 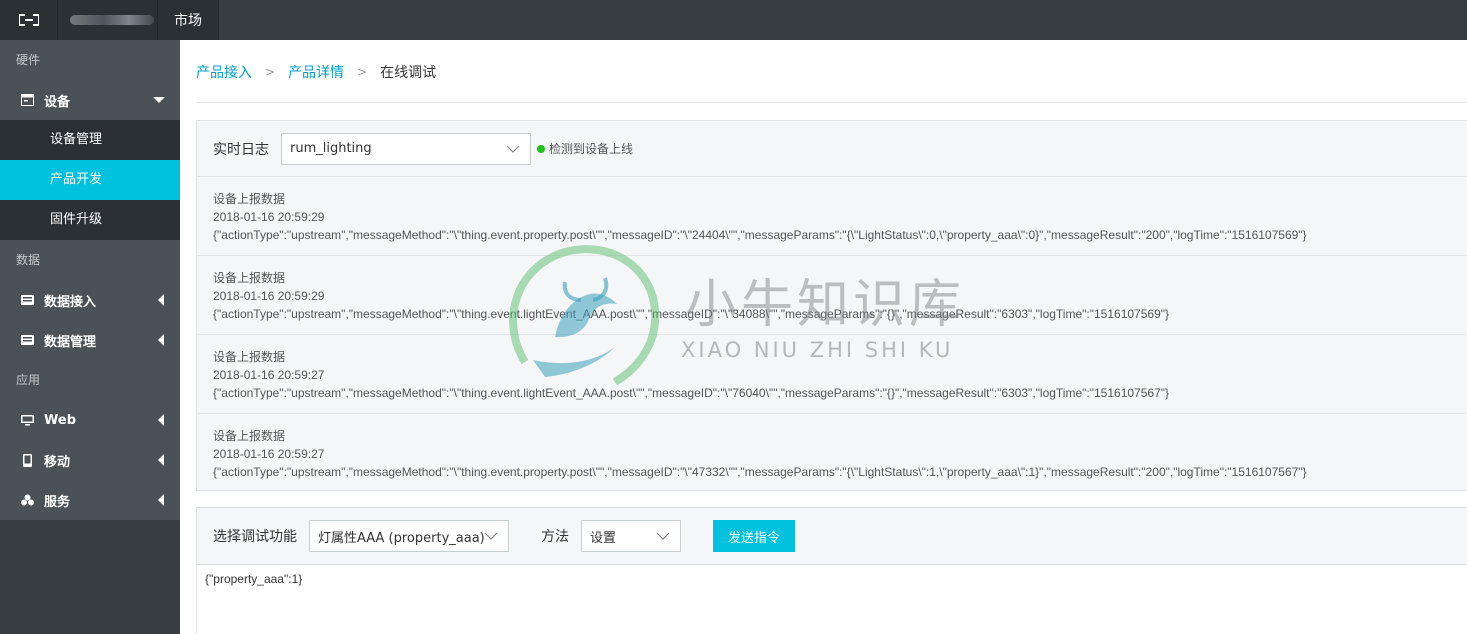 I want to click on sidebar-item-label: 设备, so click(x=57, y=102).